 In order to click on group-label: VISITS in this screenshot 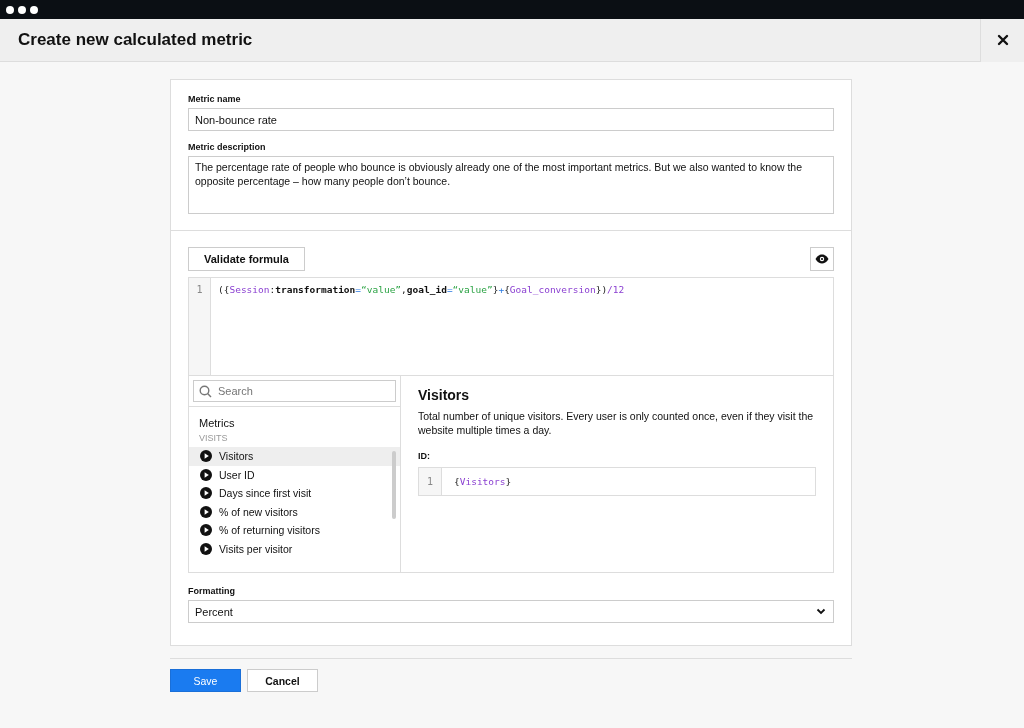, I will do `click(213, 439)`.